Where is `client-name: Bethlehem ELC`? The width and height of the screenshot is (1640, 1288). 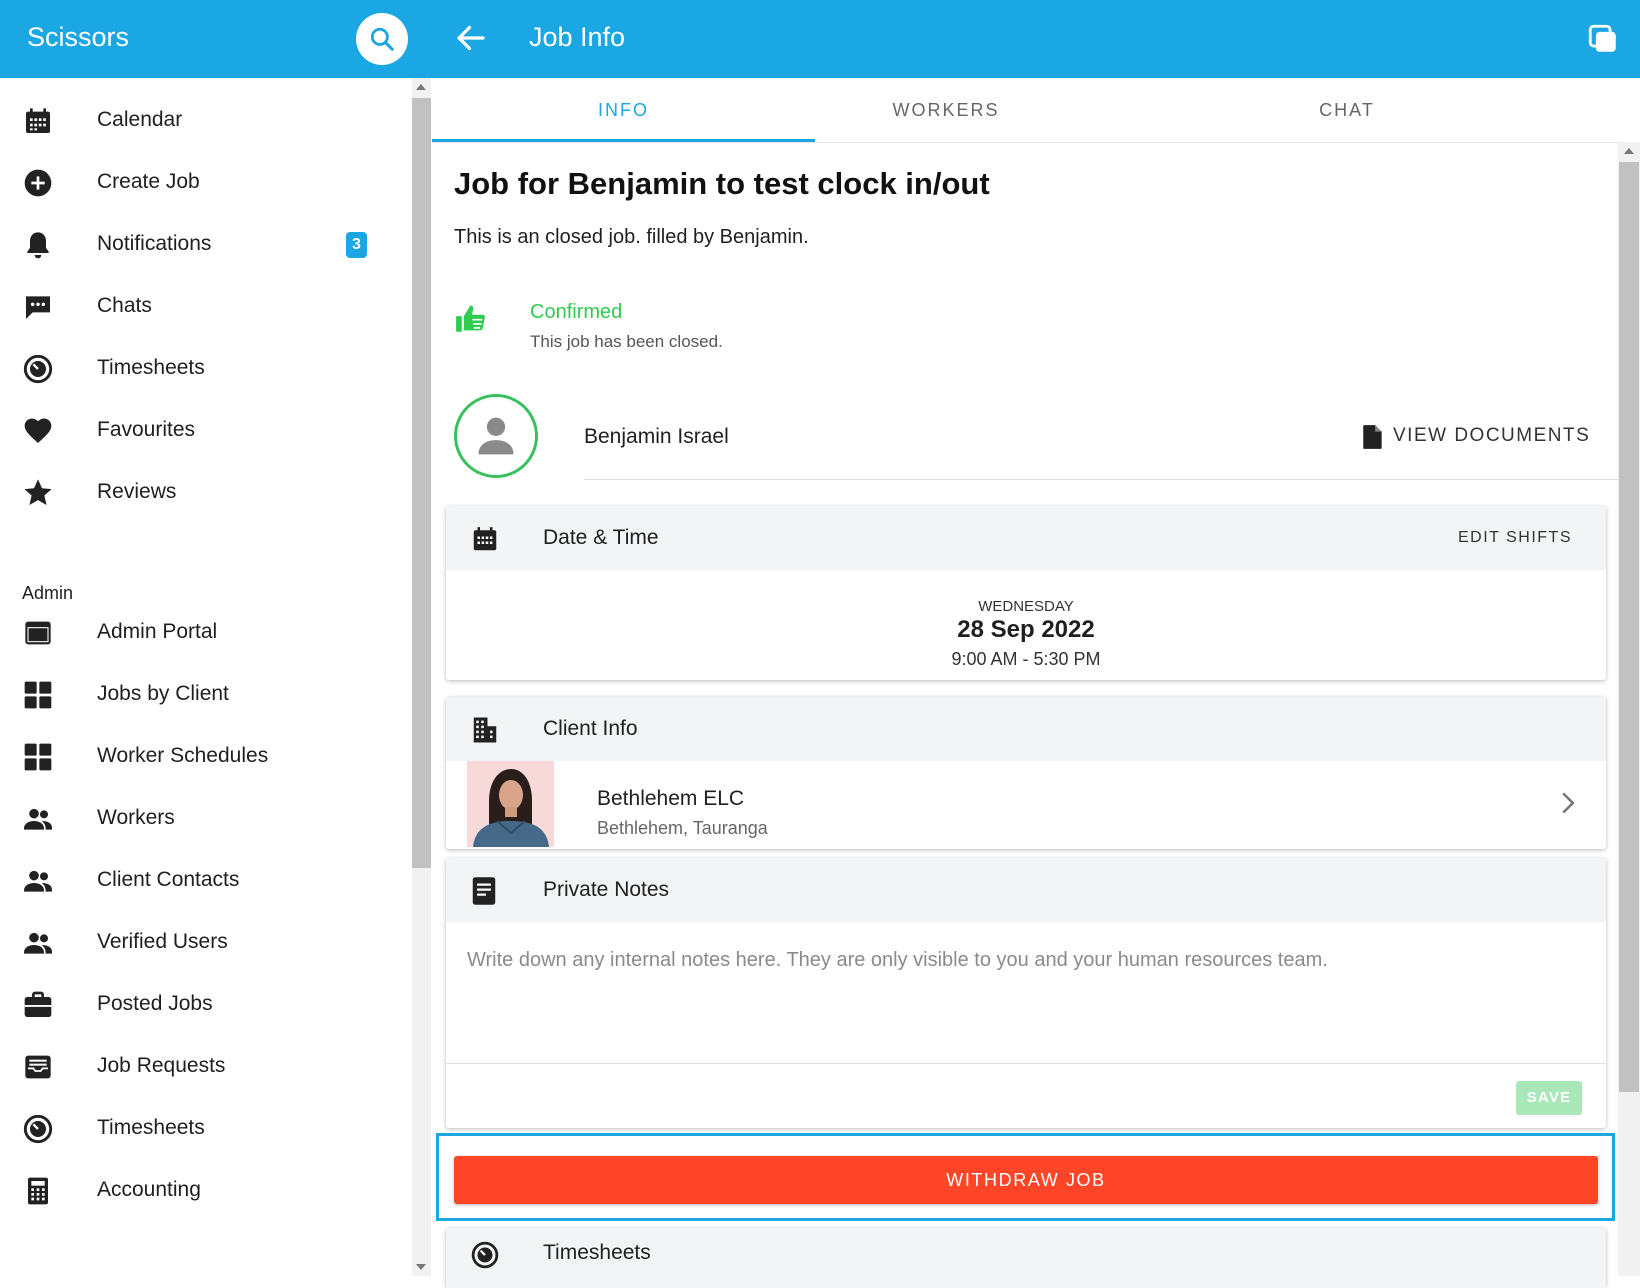 client-name: Bethlehem ELC is located at coordinates (671, 798).